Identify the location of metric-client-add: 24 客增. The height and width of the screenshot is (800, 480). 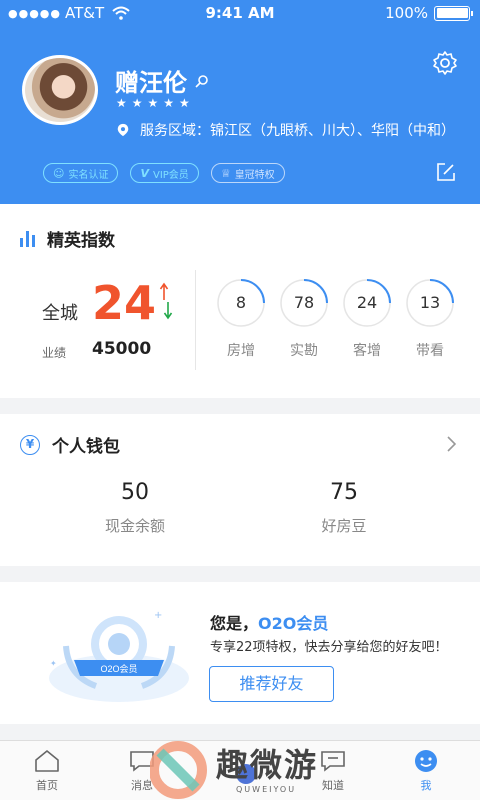
(367, 319).